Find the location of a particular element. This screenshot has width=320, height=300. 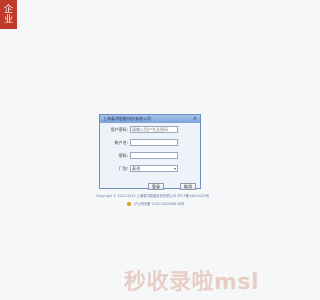

factory-selected-value: 泰鸿 is located at coordinates (136, 168).